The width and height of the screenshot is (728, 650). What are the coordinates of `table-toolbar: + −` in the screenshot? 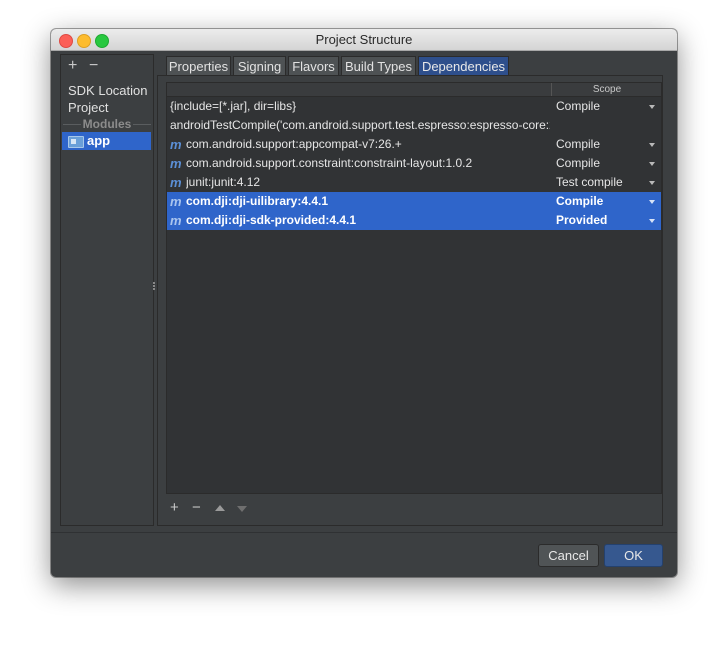 It's located at (413, 509).